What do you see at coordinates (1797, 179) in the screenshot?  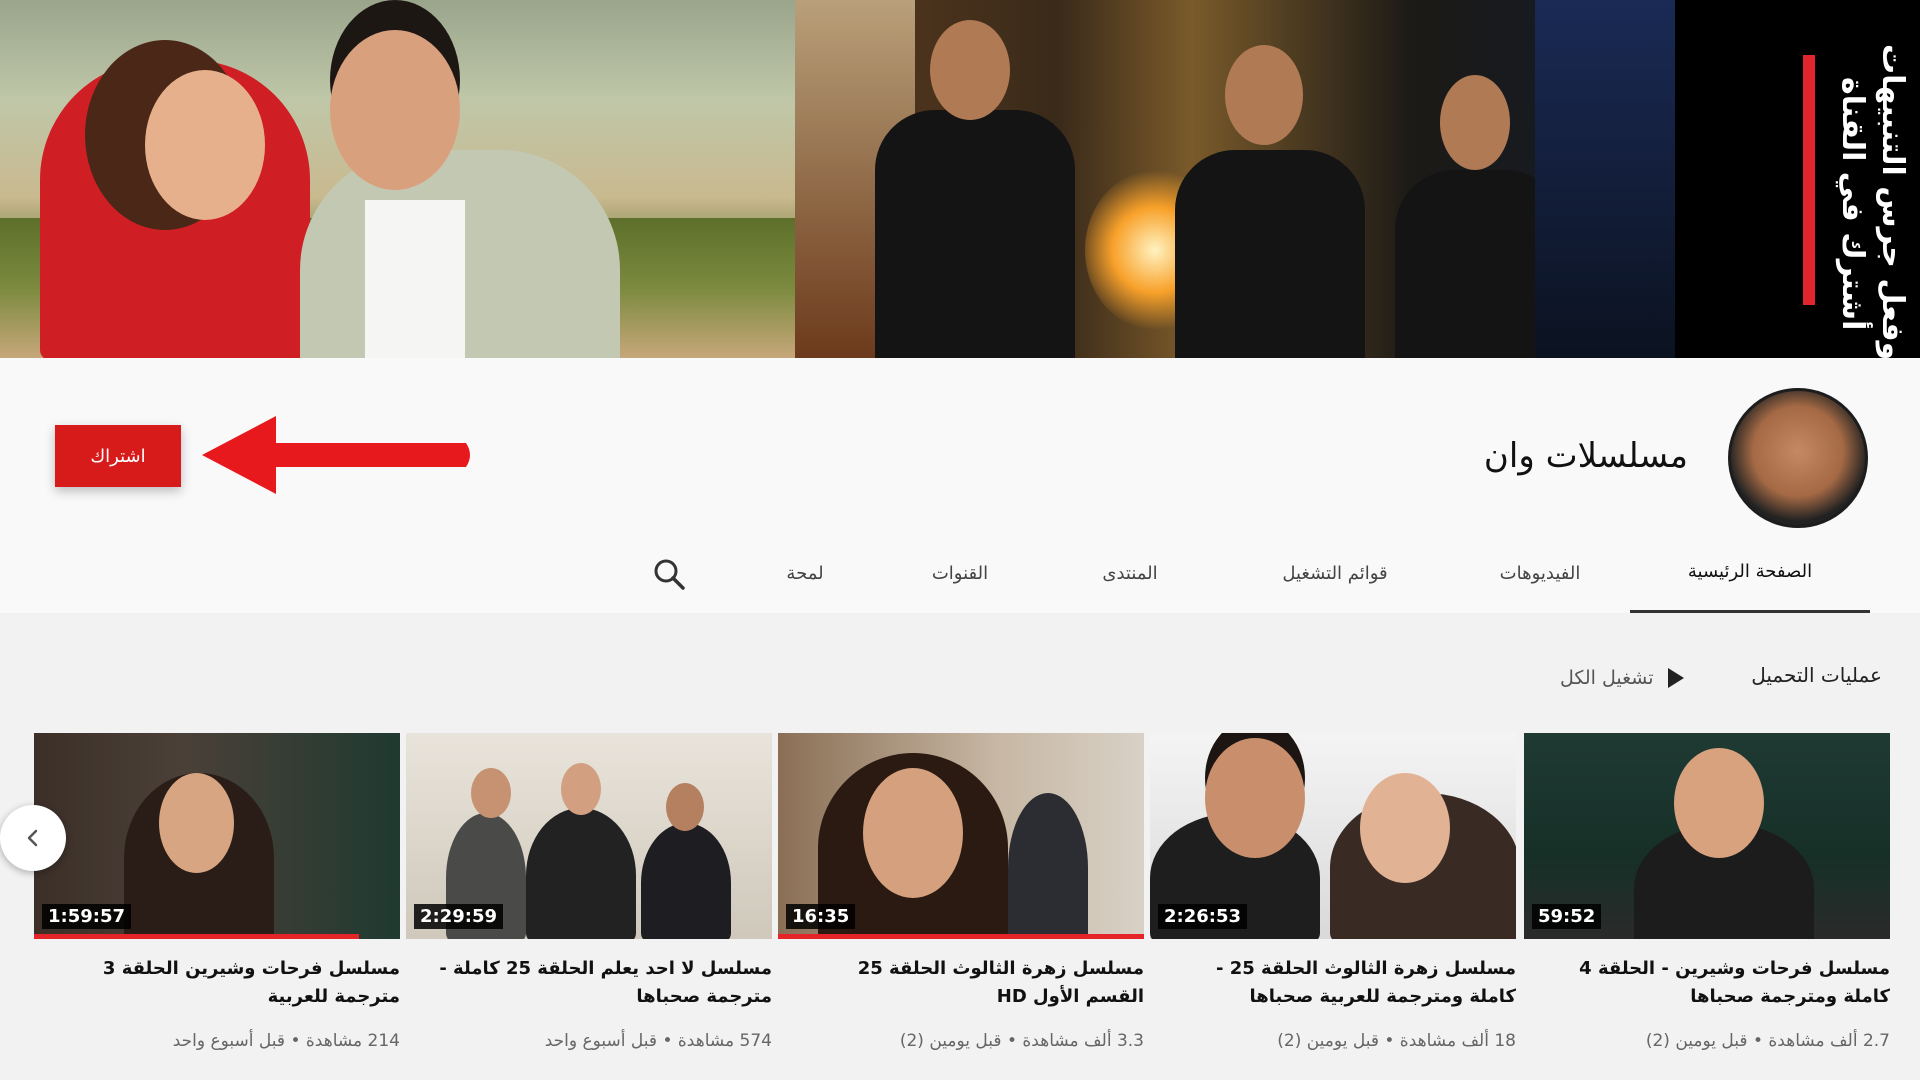 I see `banner-subscribe-callout: أشترك في القناة وفعل جرس التنبيهات` at bounding box center [1797, 179].